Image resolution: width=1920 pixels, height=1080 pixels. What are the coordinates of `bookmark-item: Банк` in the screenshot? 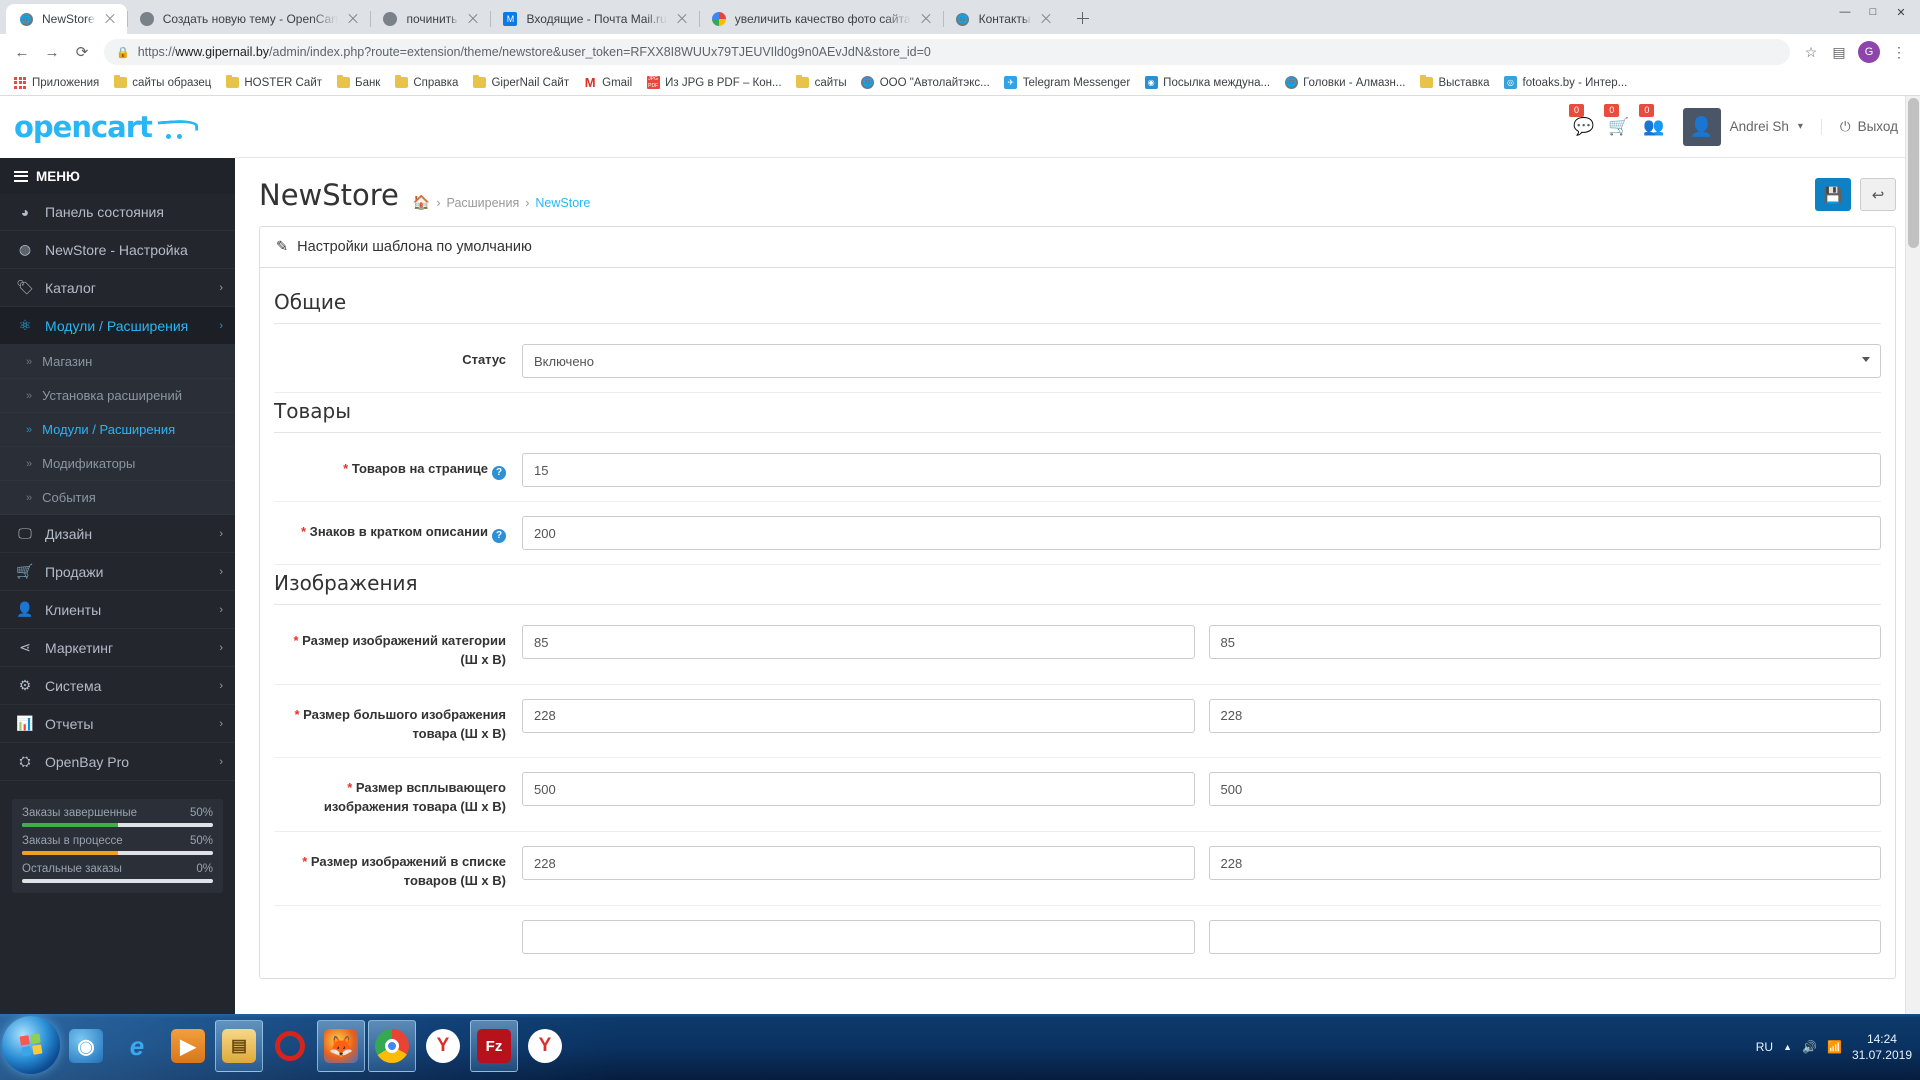 It's located at (358, 83).